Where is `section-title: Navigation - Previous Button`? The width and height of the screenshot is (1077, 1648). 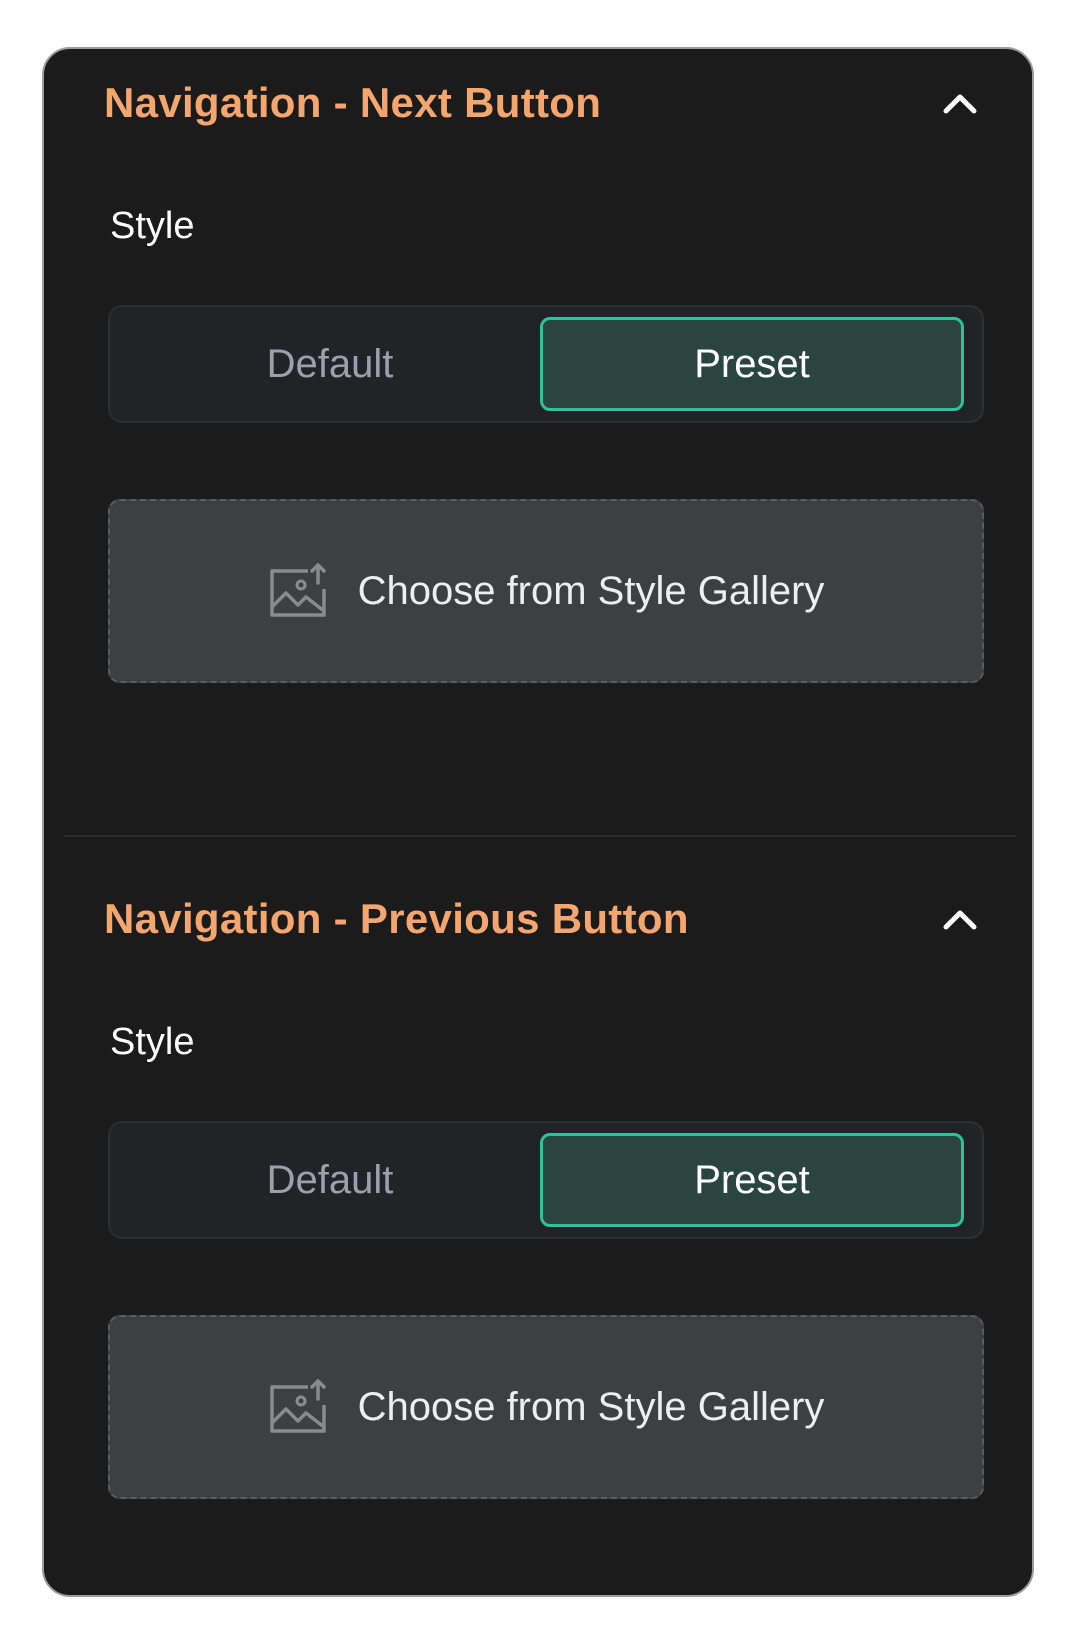
section-title: Navigation - Previous Button is located at coordinates (396, 918).